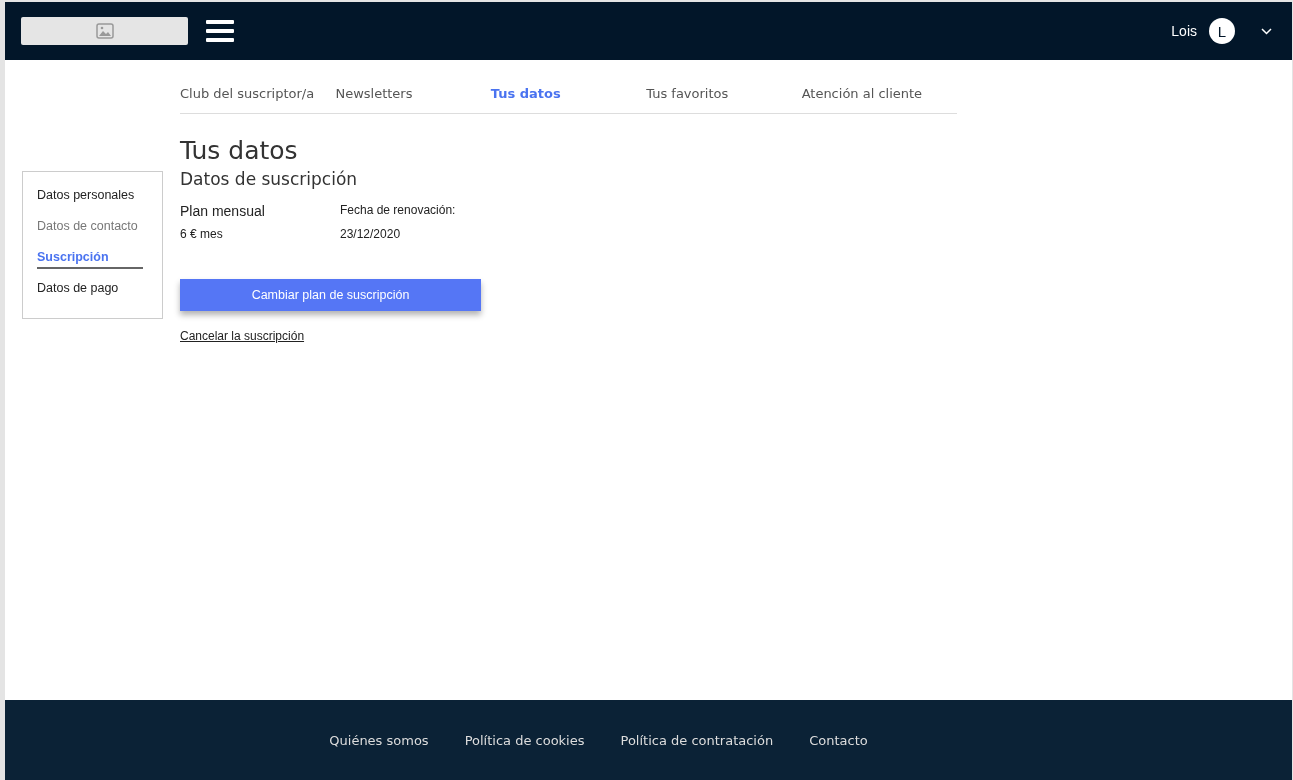 The width and height of the screenshot is (1293, 780). Describe the element at coordinates (330, 295) in the screenshot. I see `change-plan-button: Cambiar plan de suscripción` at that location.